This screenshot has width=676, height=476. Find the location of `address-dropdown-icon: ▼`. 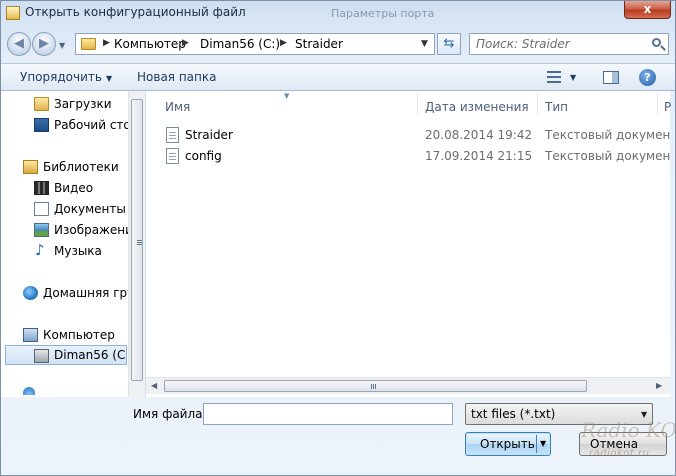

address-dropdown-icon: ▼ is located at coordinates (424, 44).